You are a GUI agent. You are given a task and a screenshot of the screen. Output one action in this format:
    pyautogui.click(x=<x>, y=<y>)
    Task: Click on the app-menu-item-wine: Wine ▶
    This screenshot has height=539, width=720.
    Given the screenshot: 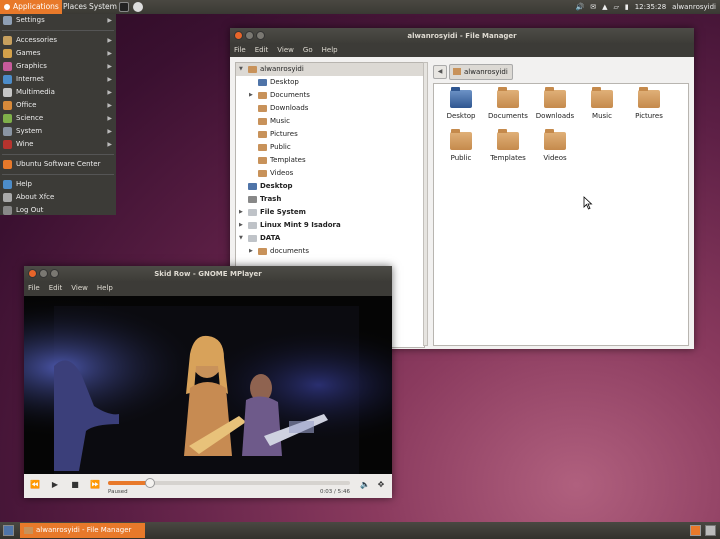 What is the action you would take?
    pyautogui.click(x=58, y=144)
    